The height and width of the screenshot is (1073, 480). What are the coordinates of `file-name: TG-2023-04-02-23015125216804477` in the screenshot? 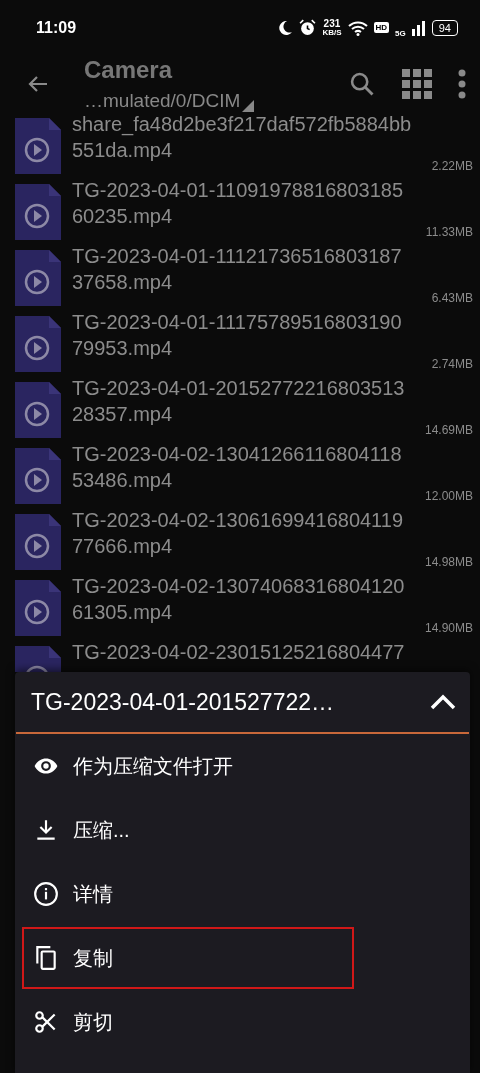 It's located at (239, 652).